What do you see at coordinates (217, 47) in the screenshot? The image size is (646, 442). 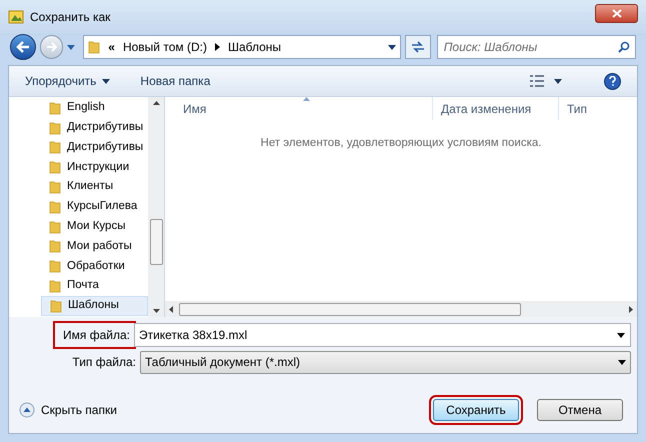 I see `chevron-right-icon` at bounding box center [217, 47].